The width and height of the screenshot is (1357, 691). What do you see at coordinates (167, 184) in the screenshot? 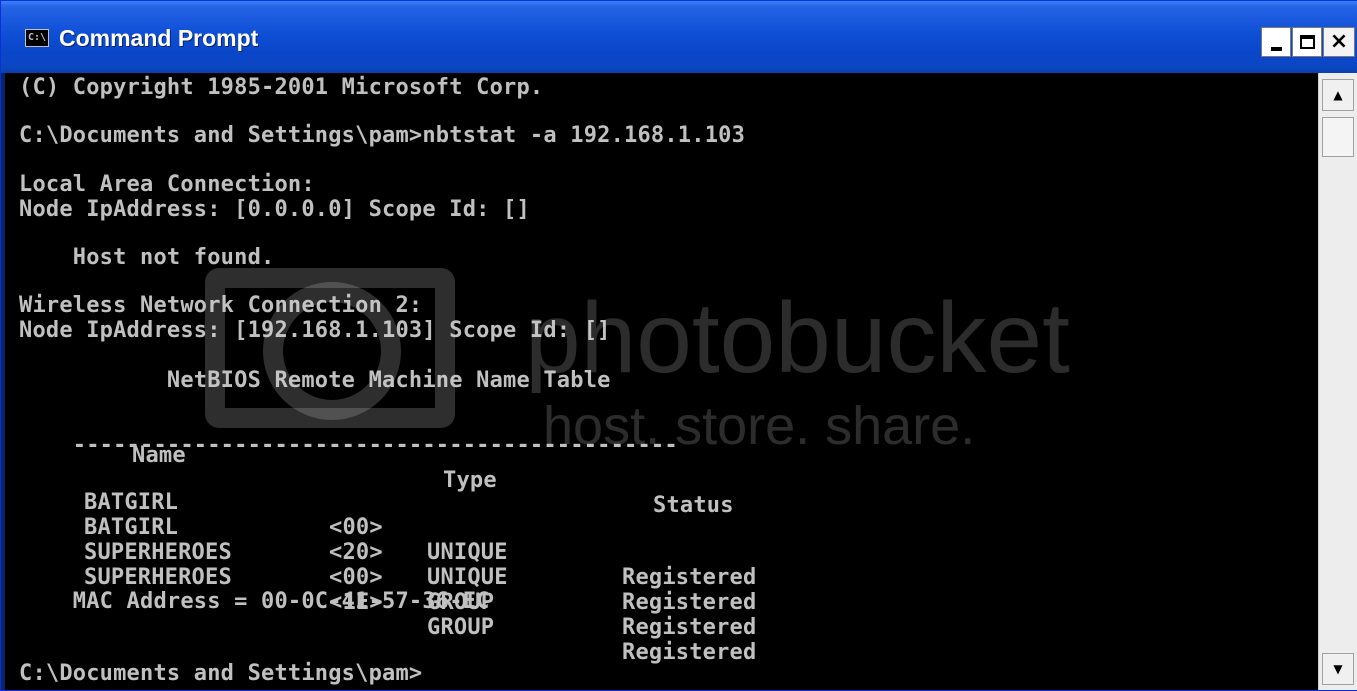
I see `lan-header: Local Area Connection:` at bounding box center [167, 184].